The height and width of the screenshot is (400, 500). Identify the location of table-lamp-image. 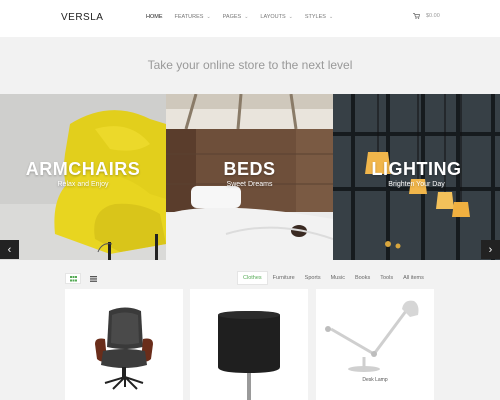
(249, 355).